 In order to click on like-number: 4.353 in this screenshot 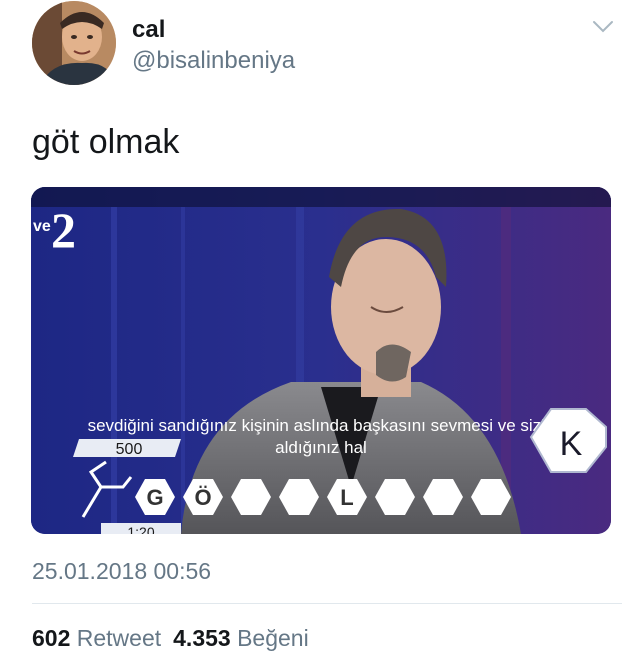, I will do `click(202, 638)`.